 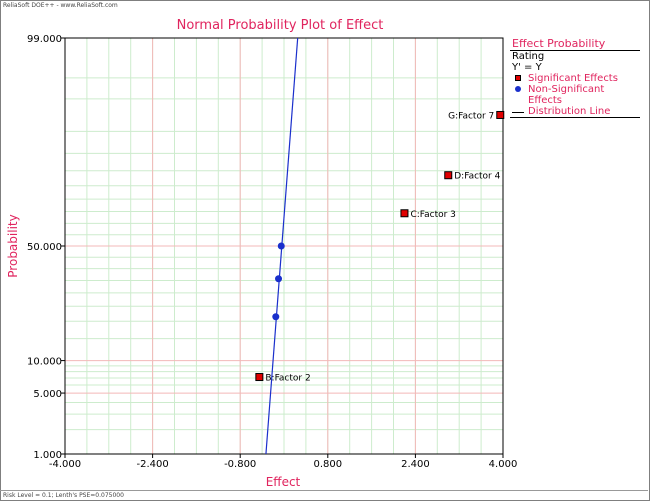 I want to click on legend-equation: Y' = Y, so click(x=527, y=67).